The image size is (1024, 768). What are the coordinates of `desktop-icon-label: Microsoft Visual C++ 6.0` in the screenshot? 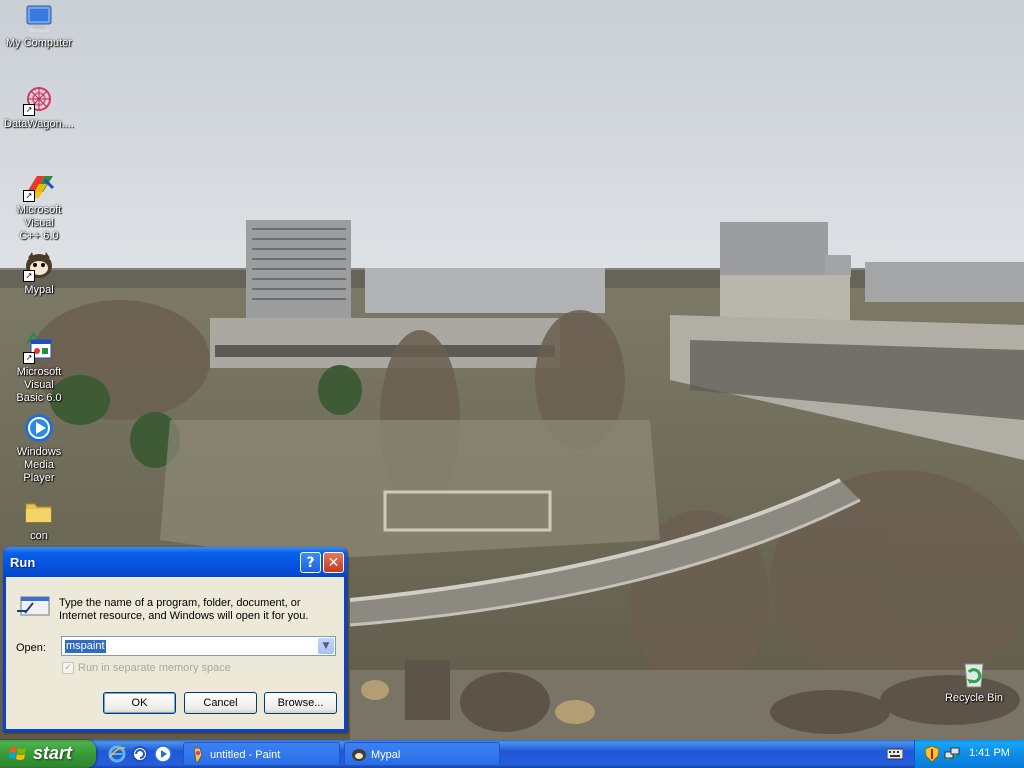 It's located at (39, 223).